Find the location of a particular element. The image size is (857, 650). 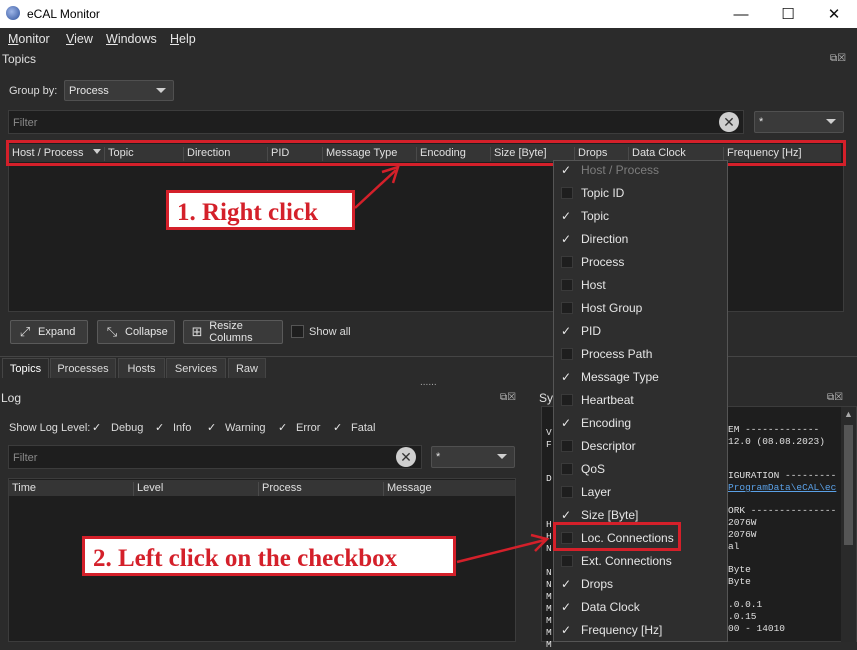

level-warning-label: Warning is located at coordinates (245, 428).